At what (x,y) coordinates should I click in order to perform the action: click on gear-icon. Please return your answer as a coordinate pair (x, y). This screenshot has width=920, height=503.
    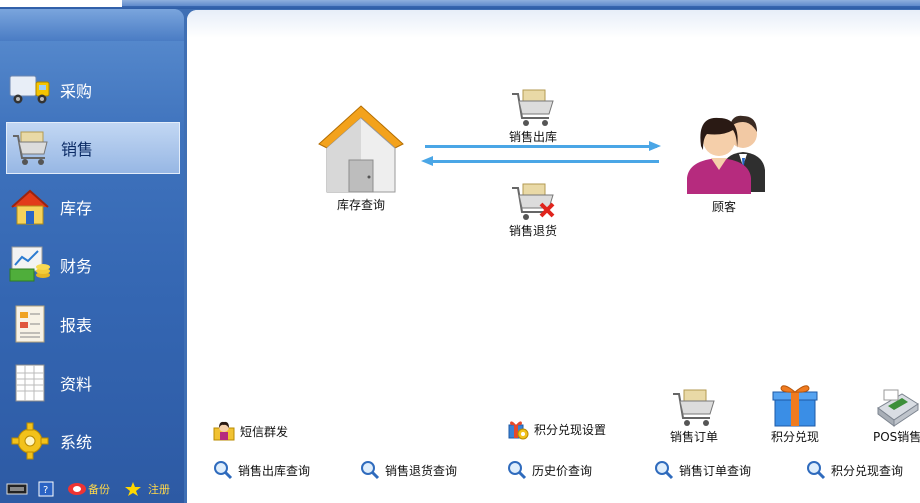
    Looking at the image, I should click on (30, 441).